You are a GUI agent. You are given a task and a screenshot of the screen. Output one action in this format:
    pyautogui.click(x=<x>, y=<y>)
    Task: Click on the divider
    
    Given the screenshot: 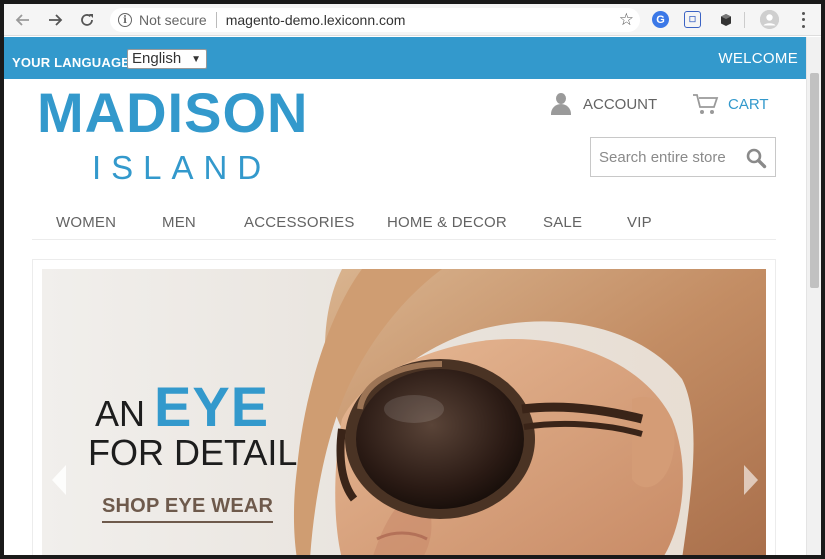 What is the action you would take?
    pyautogui.click(x=216, y=20)
    